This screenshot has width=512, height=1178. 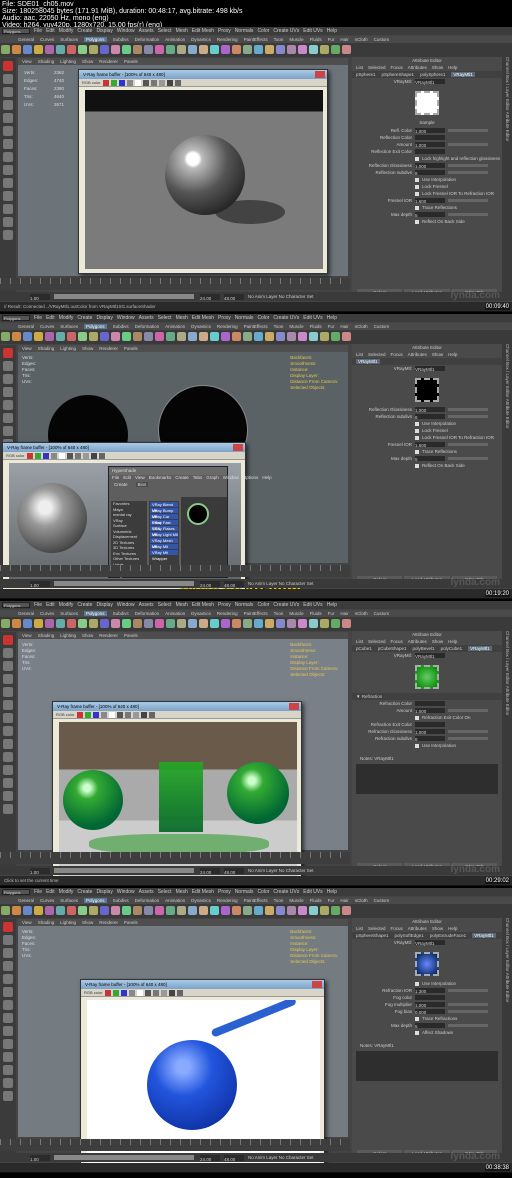 I want to click on shelf-tab-rendering: Rendering, so click(x=227, y=613).